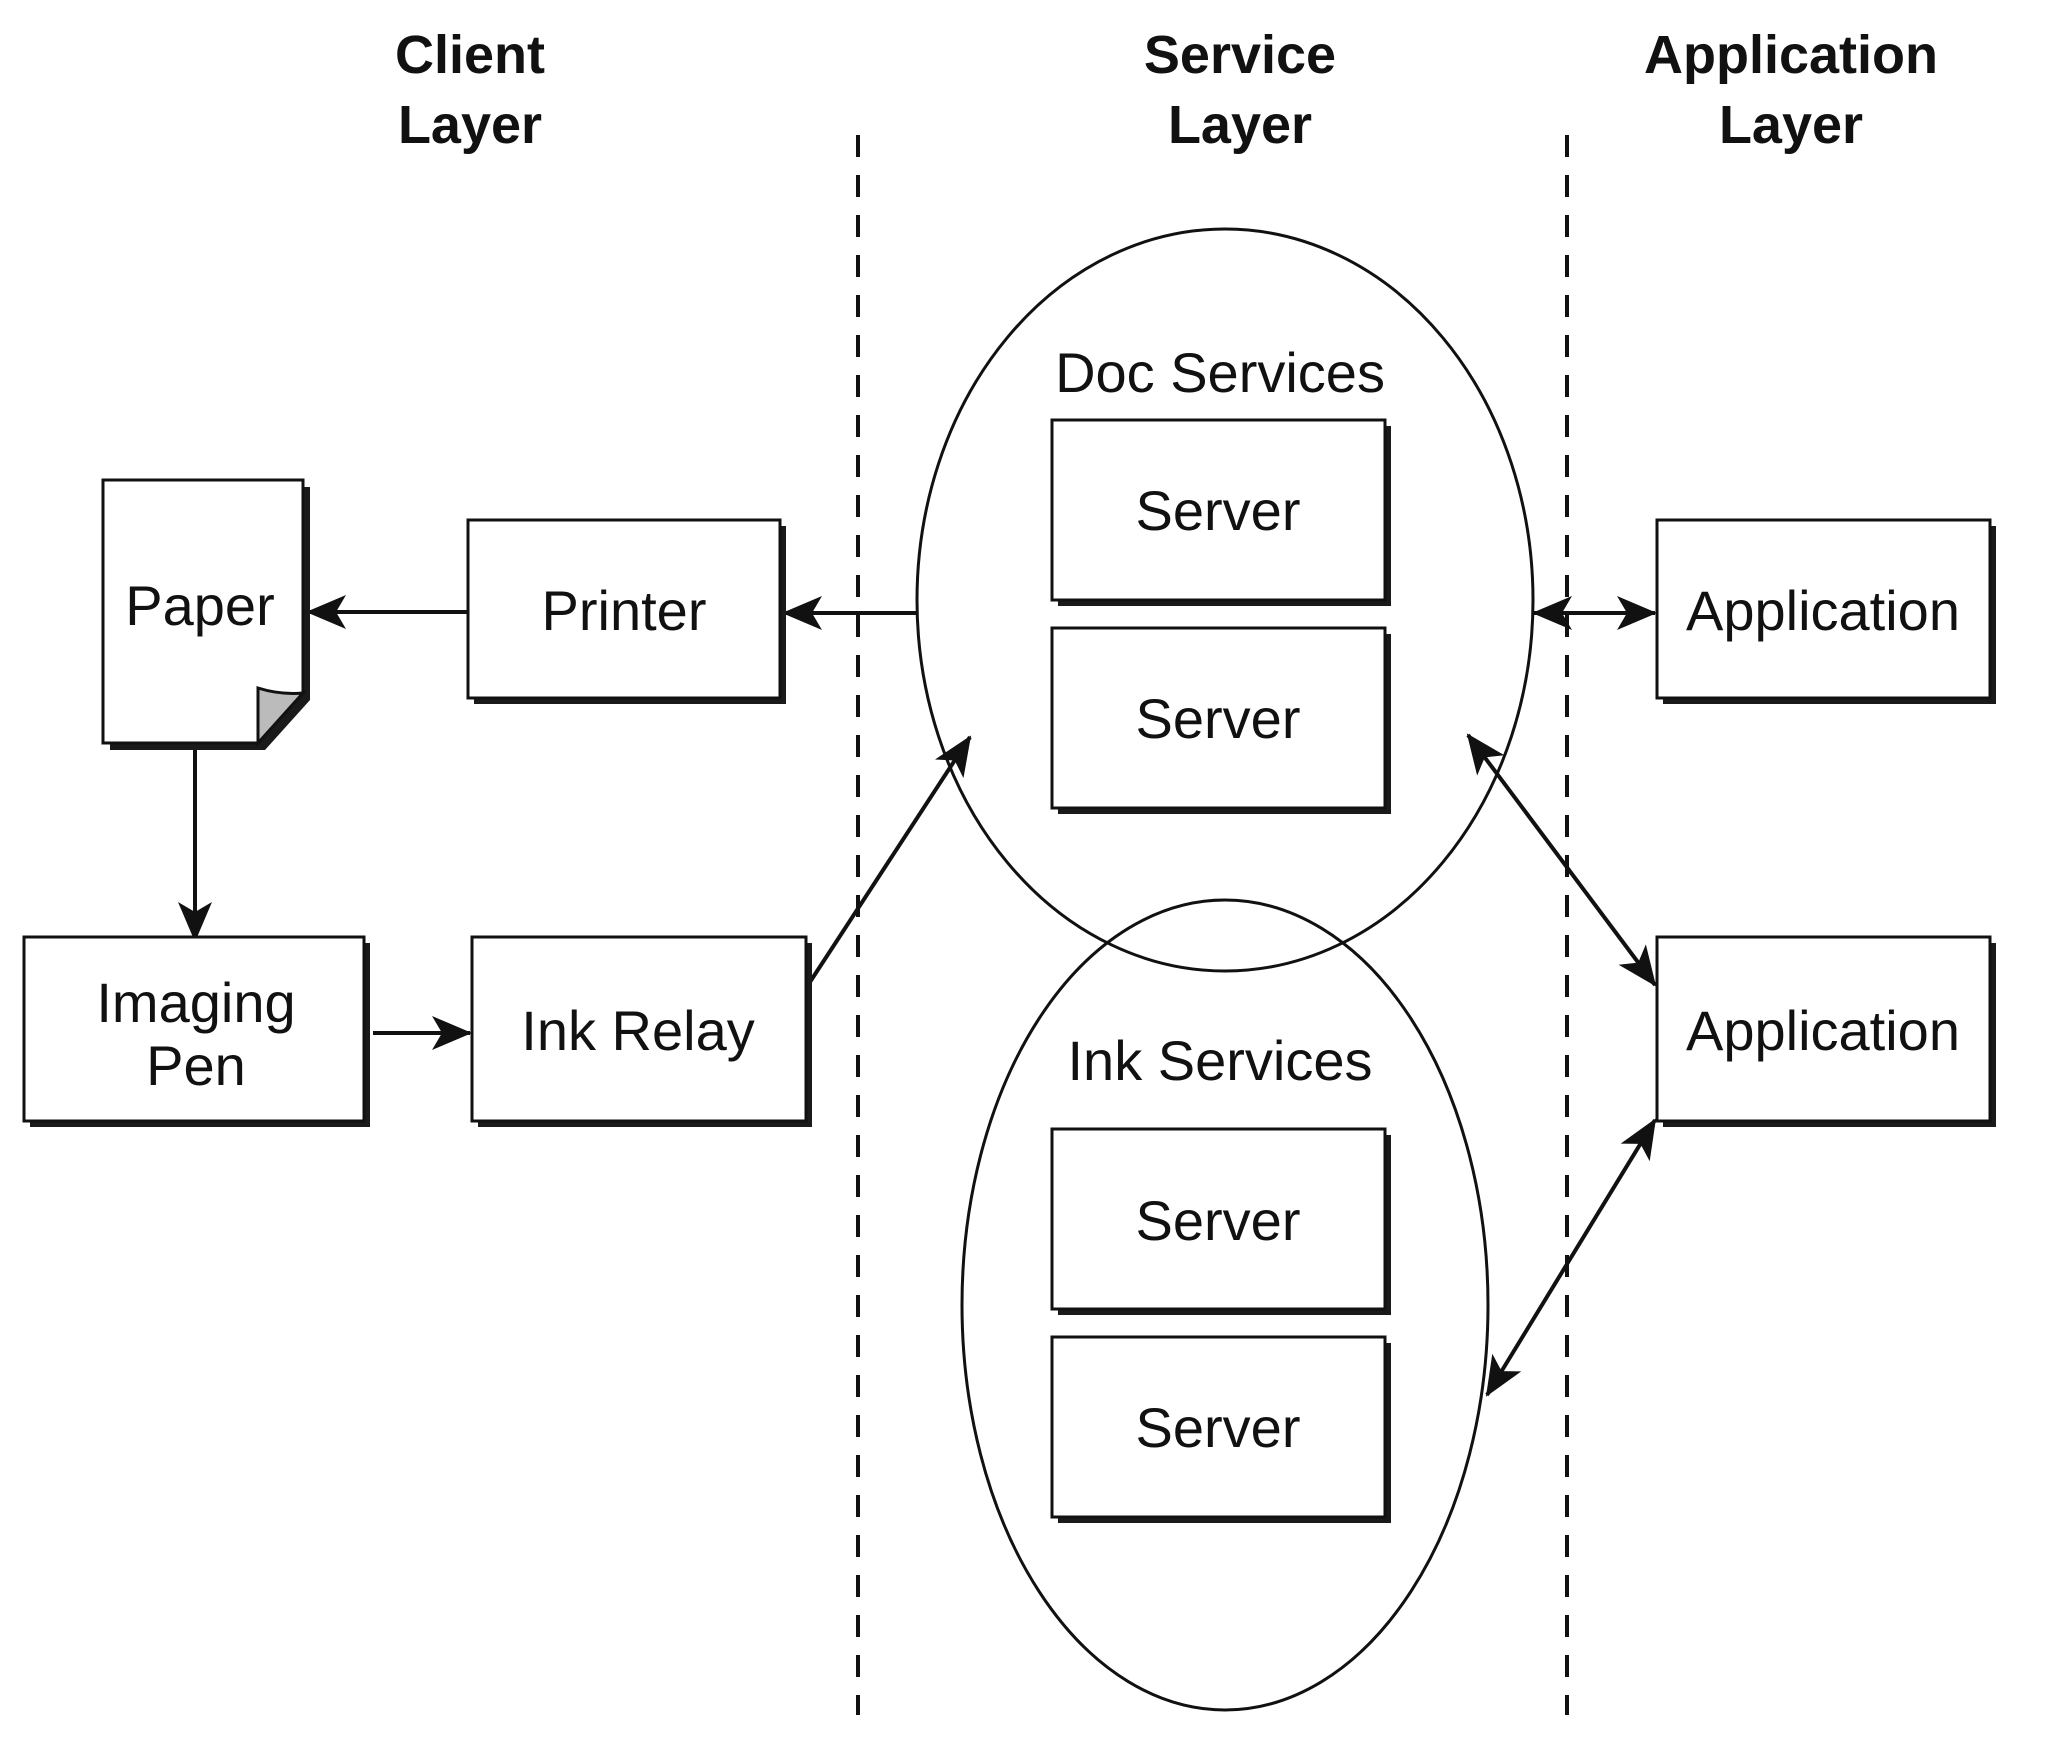 This screenshot has width=2052, height=1740. I want to click on arrow-inkservices-application2, so click(1571, 1257).